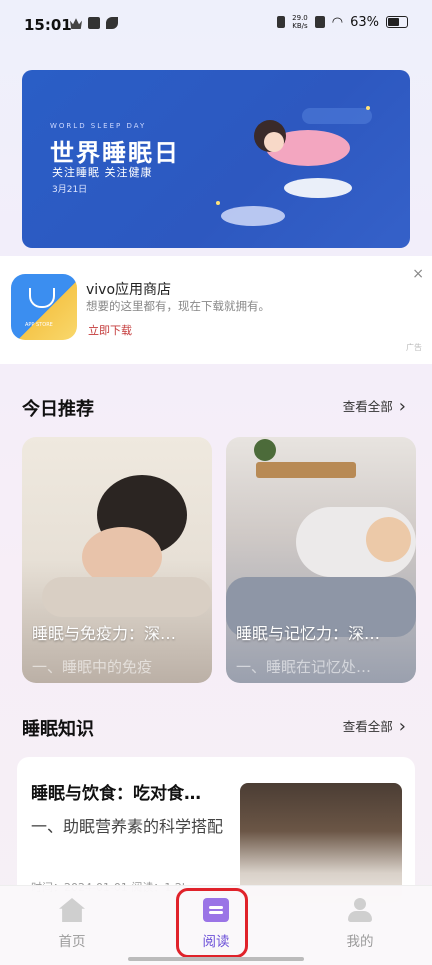 Image resolution: width=432 pixels, height=965 pixels. I want to click on leaf-icon, so click(112, 23).